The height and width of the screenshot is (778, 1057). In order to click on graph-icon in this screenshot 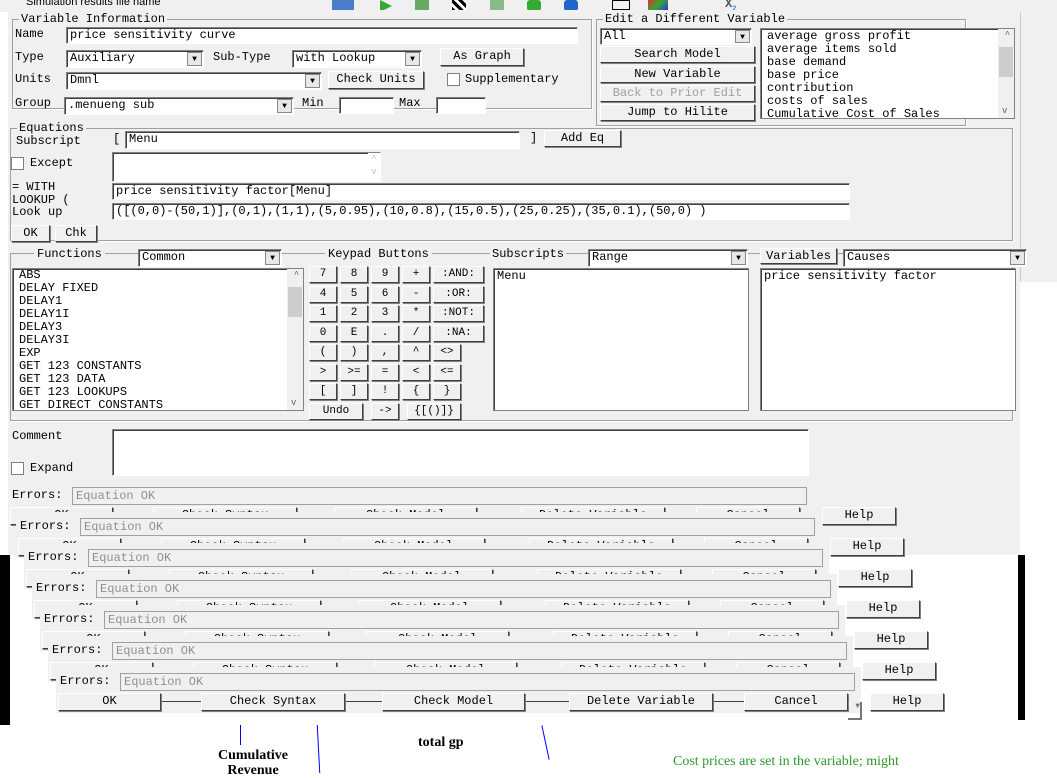, I will do `click(658, 5)`.